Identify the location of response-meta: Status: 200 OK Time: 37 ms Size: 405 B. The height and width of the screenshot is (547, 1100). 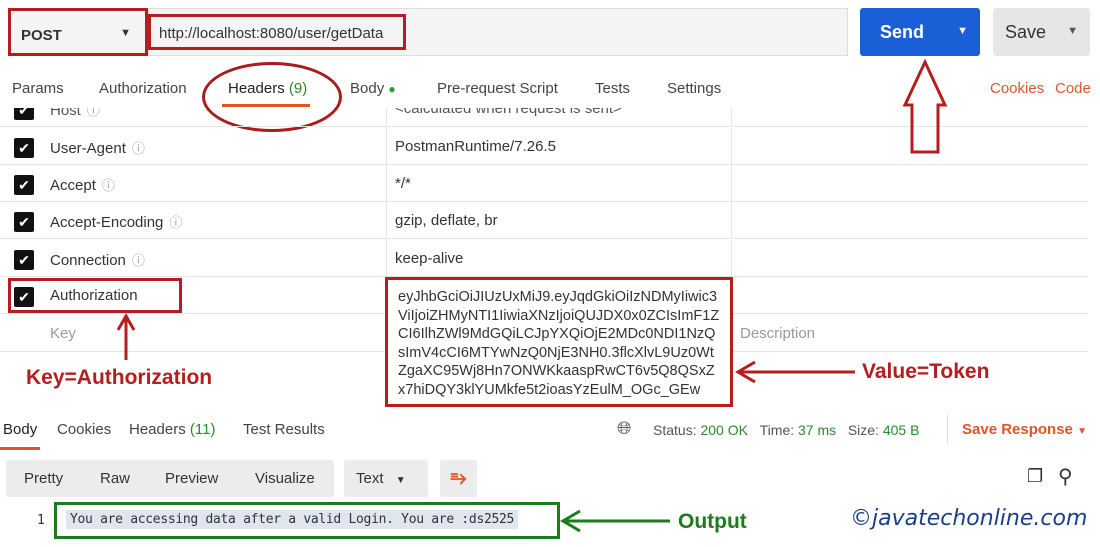
(786, 430).